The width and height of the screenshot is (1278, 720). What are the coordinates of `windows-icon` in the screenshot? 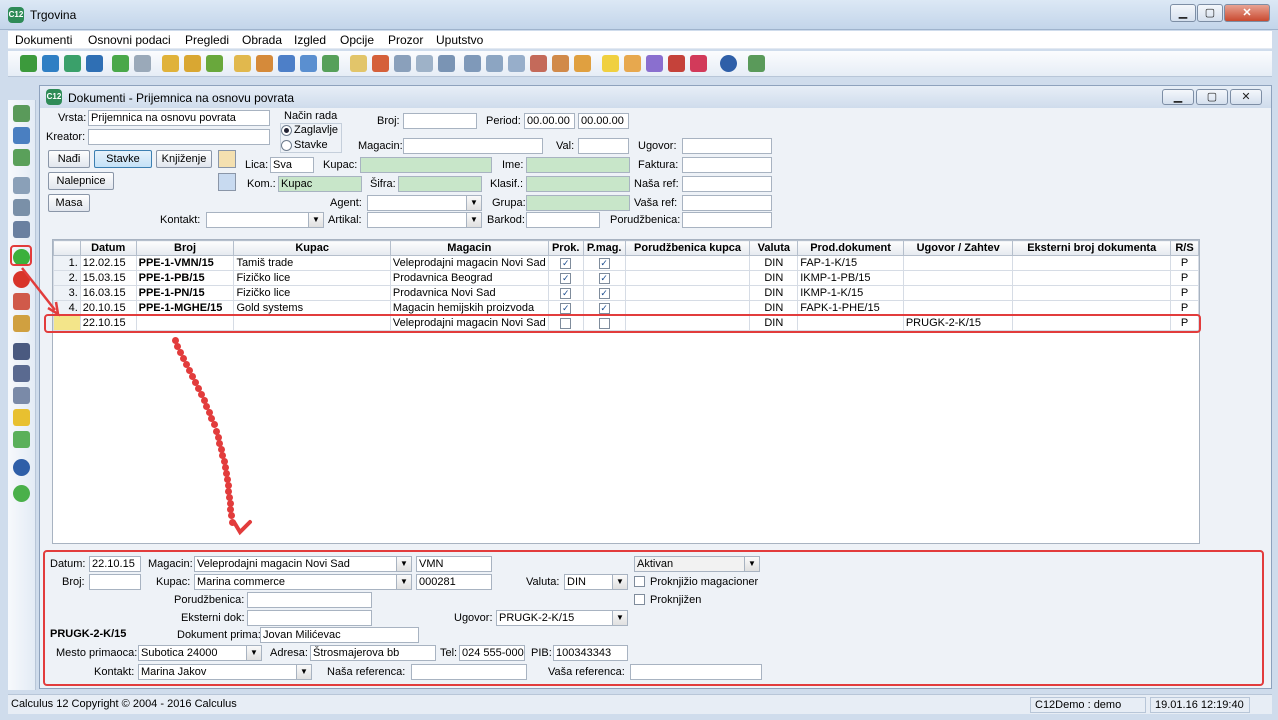 It's located at (516, 63).